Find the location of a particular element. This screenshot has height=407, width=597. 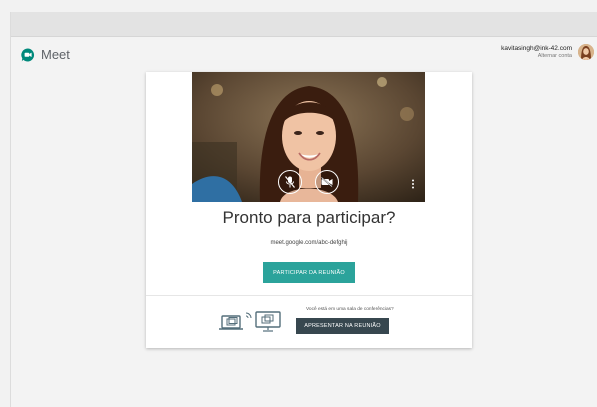

app-name: Meet is located at coordinates (55, 54).